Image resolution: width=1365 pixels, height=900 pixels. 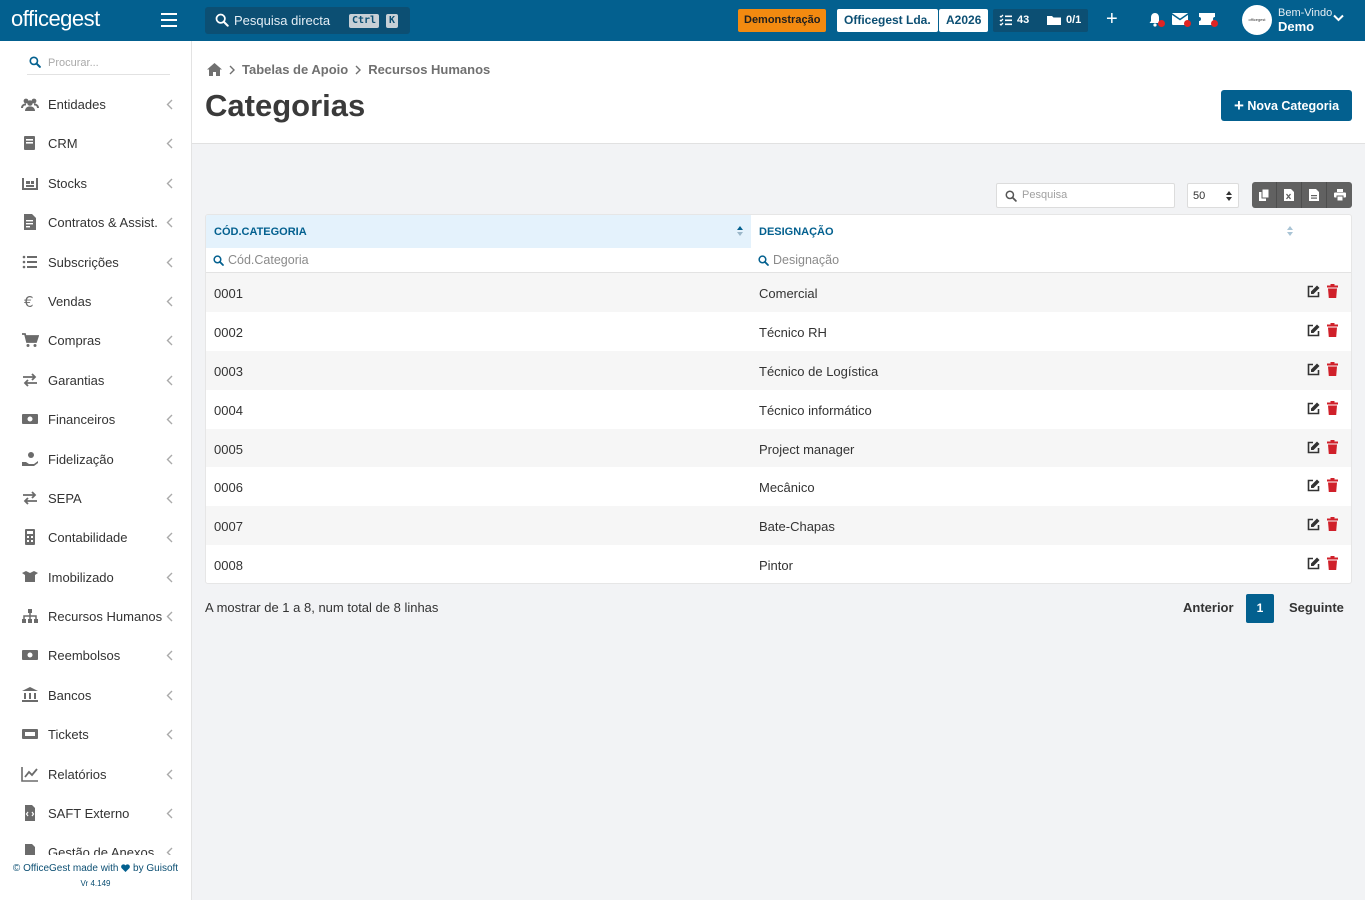 I want to click on table-row: 0002 Técnico RH, so click(x=778, y=331).